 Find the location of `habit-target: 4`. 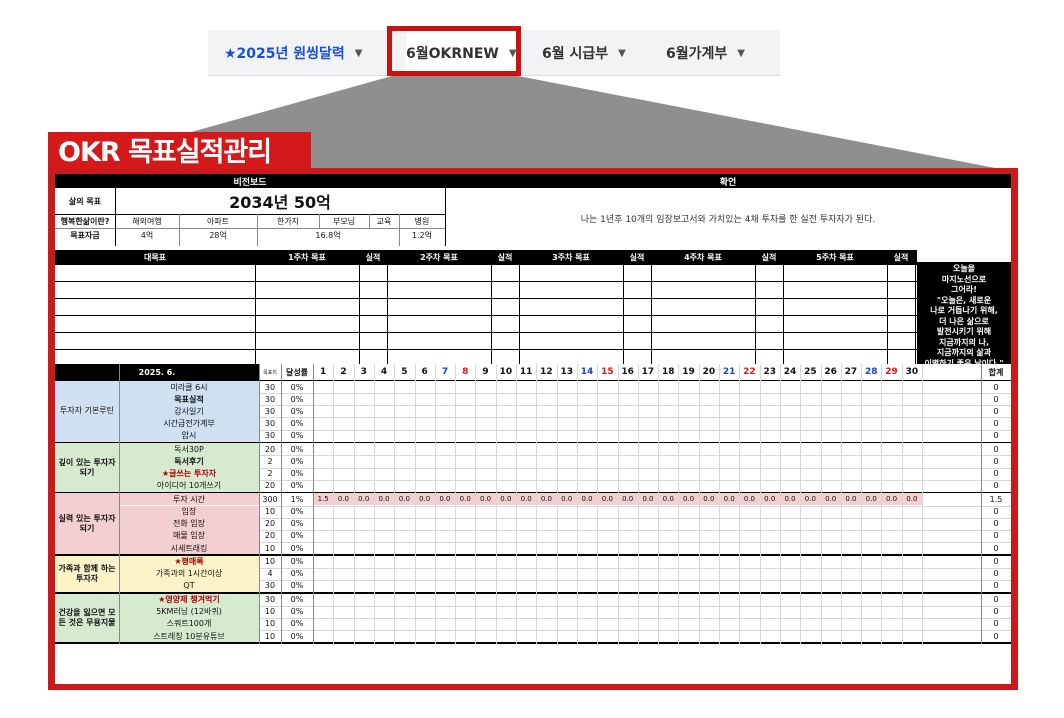

habit-target: 4 is located at coordinates (270, 574).